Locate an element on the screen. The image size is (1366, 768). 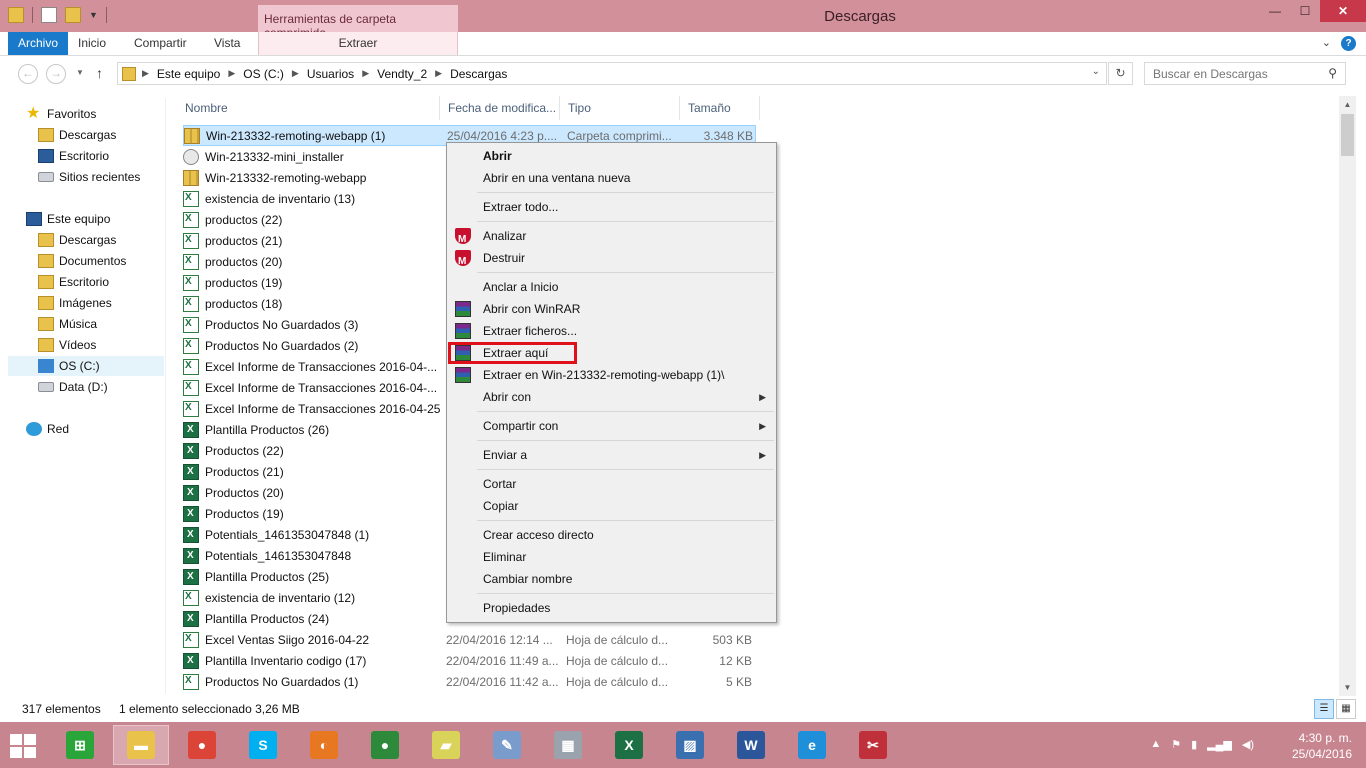
action-center-flag-icon: ⚑ is located at coordinates (1176, 744).